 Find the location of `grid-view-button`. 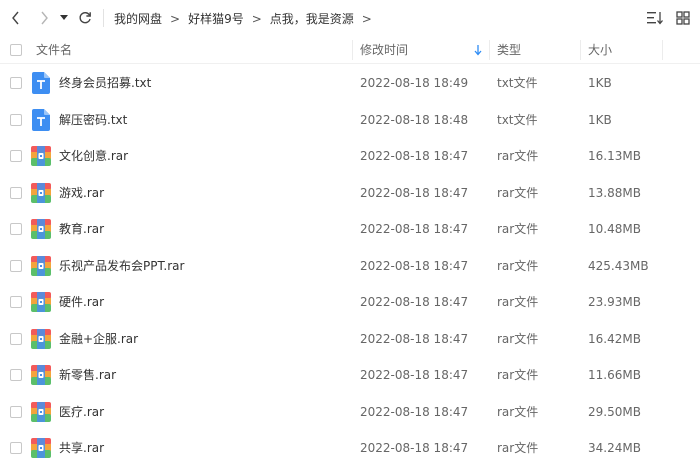

grid-view-button is located at coordinates (683, 18).